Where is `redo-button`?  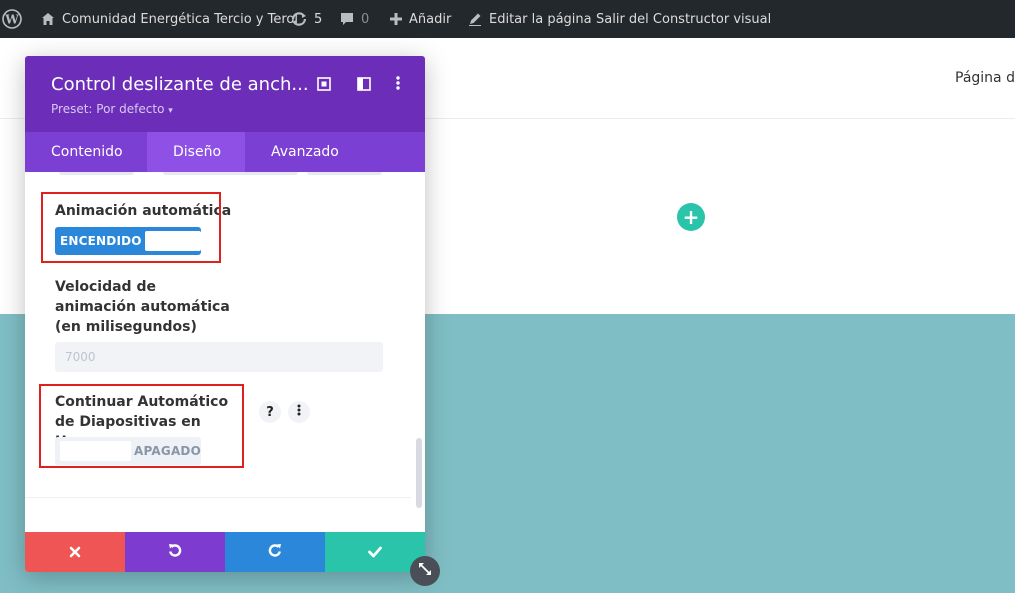
redo-button is located at coordinates (275, 552).